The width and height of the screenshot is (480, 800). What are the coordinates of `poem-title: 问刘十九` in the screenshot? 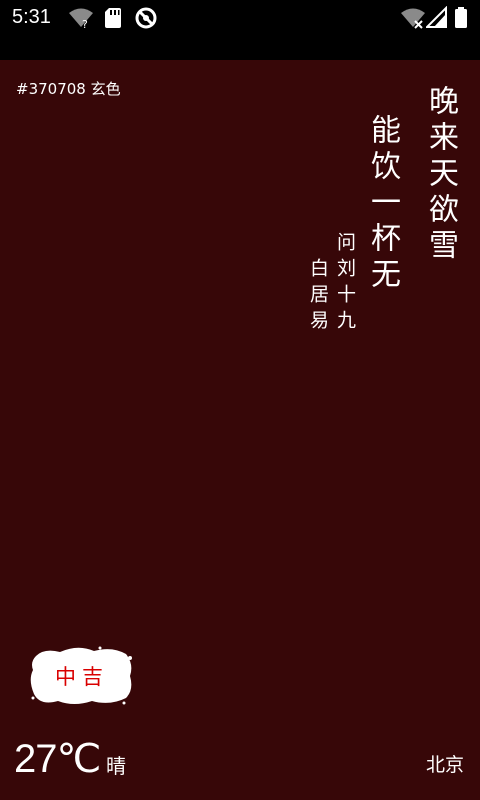 It's located at (345, 284).